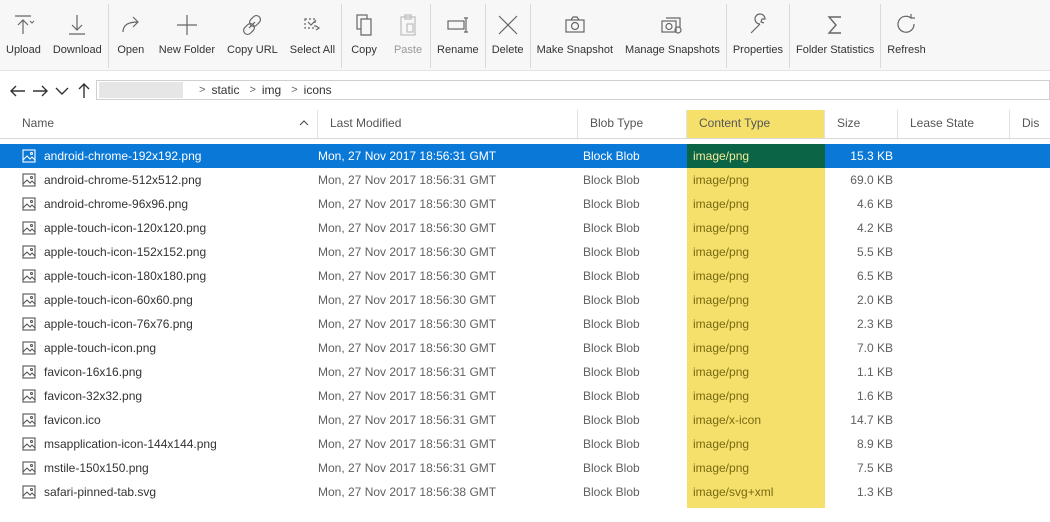 The width and height of the screenshot is (1050, 522). Describe the element at coordinates (874, 468) in the screenshot. I see `cell-size: 7.5 KB` at that location.